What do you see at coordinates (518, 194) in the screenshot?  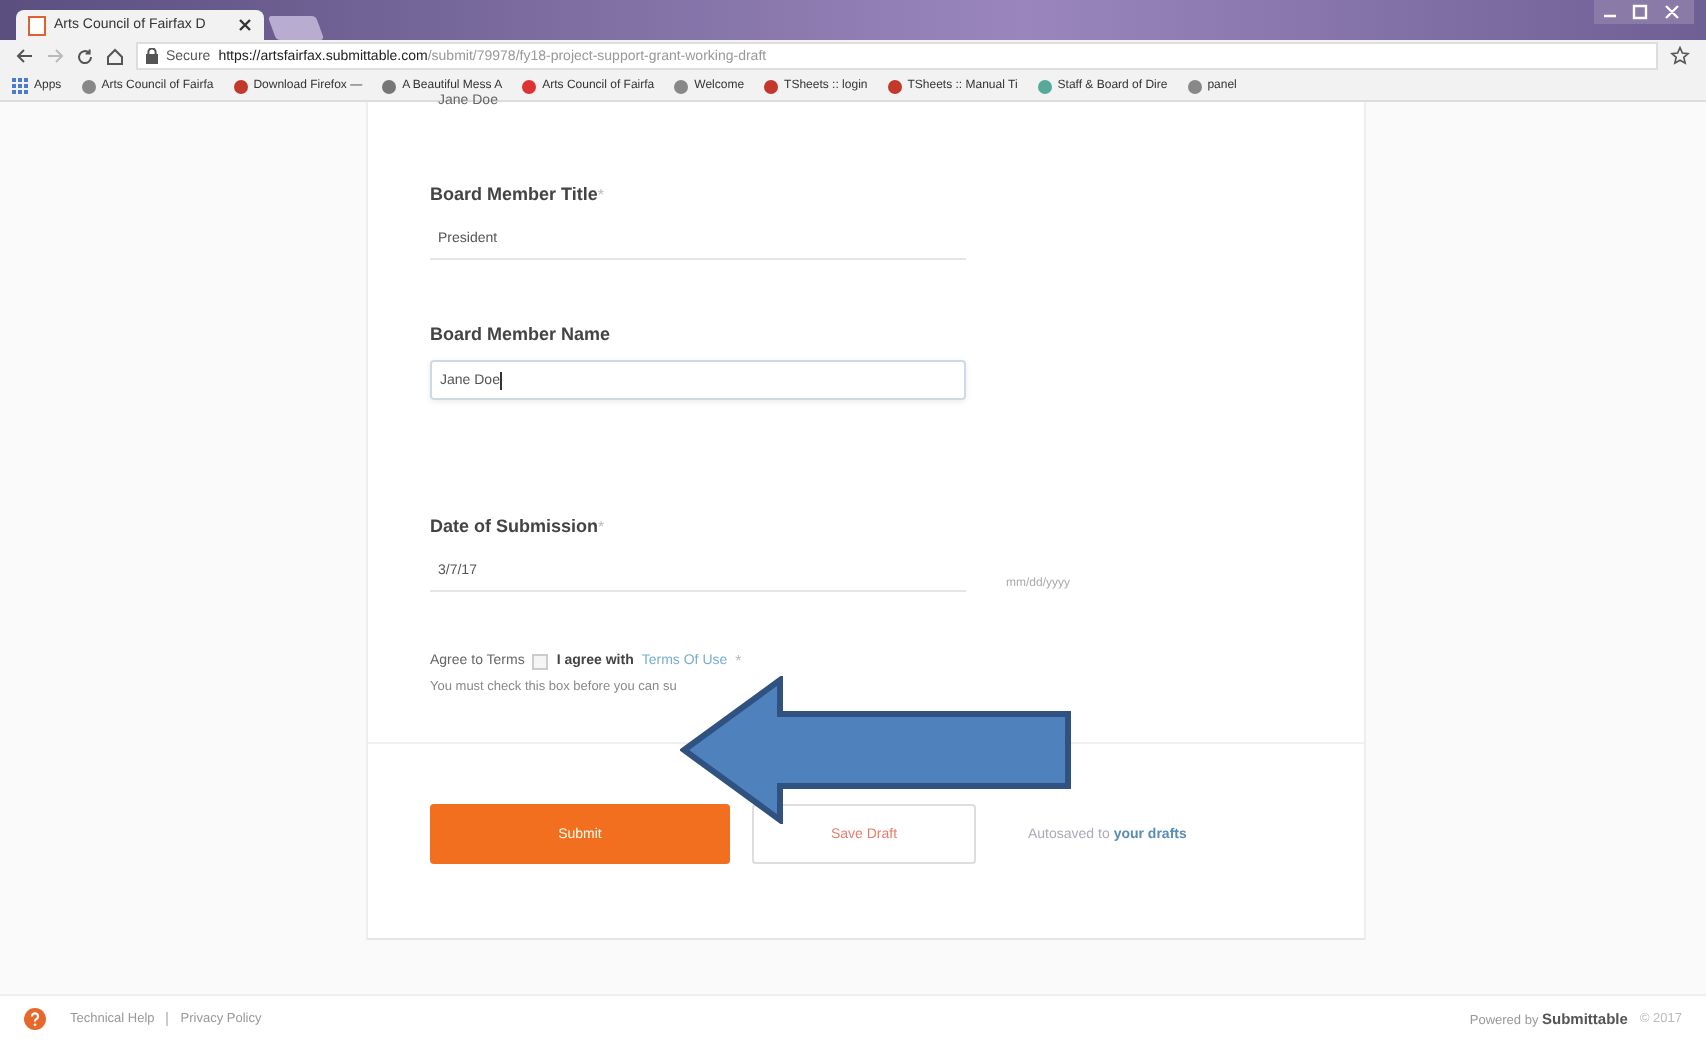 I see `field-label: Board Member Title*` at bounding box center [518, 194].